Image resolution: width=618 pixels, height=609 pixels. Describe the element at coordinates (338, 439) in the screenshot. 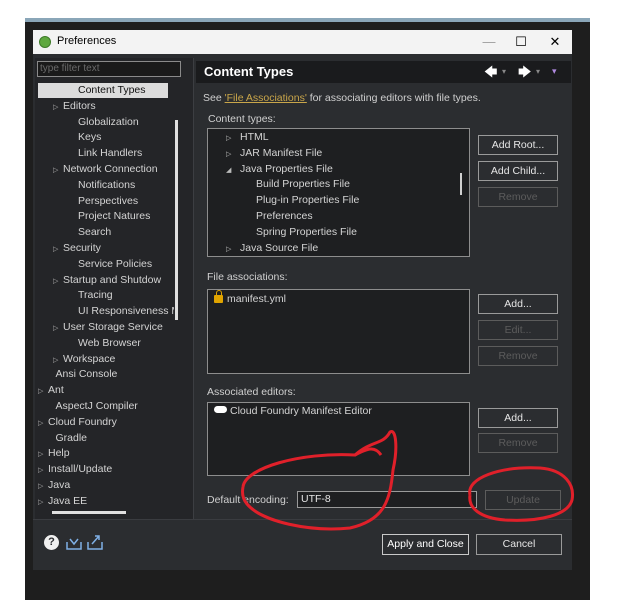

I see `associated-editors-list: Cloud Foundry Manifest Editor` at that location.